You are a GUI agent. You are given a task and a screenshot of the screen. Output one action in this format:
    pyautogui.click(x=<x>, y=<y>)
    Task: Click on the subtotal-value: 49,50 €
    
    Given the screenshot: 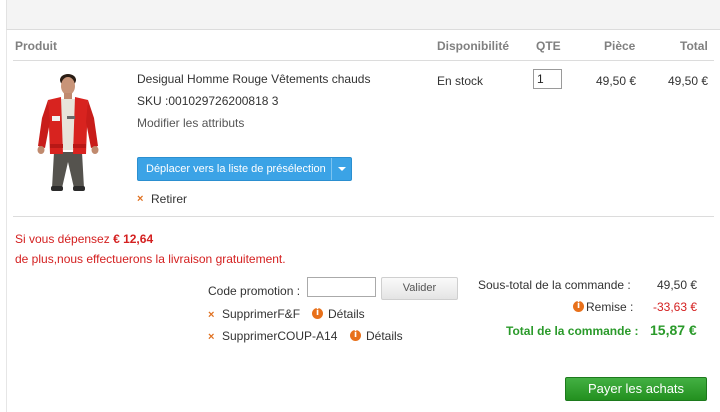 What is the action you would take?
    pyautogui.click(x=677, y=285)
    